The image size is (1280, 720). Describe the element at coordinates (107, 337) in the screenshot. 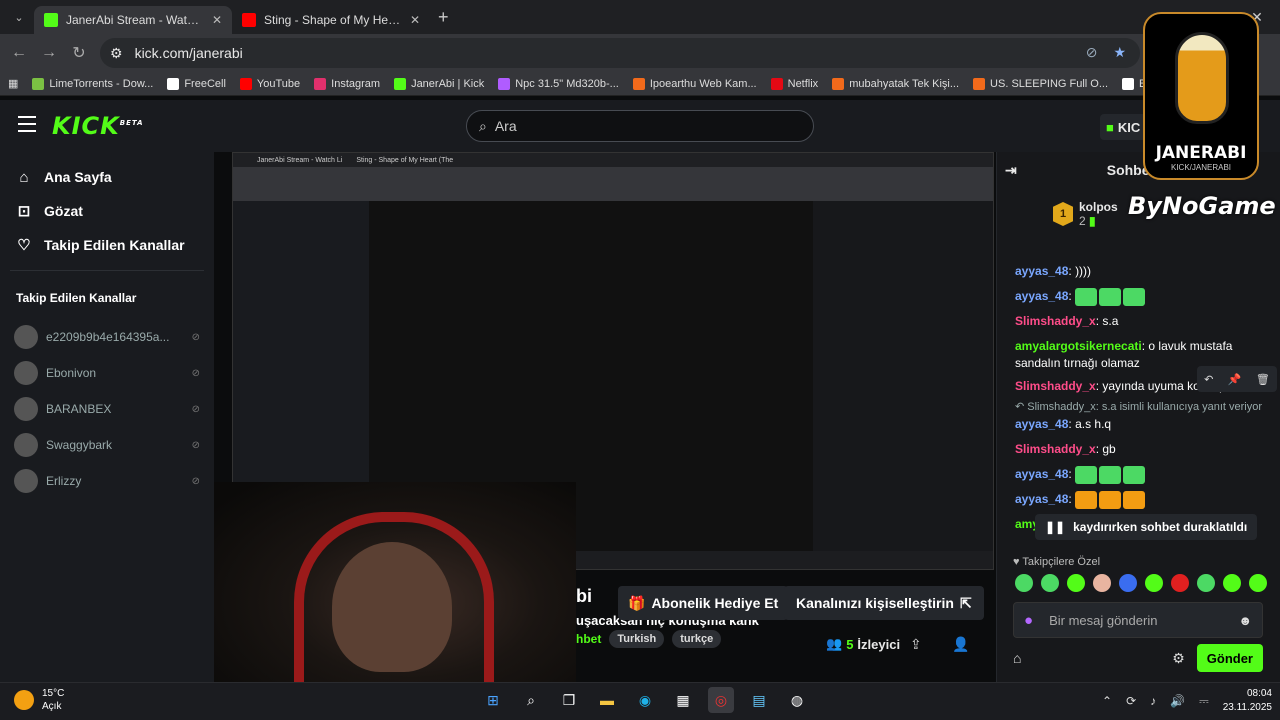

I see `sidebar-channel-item: e2209b9b4e164395a... ⊘` at that location.